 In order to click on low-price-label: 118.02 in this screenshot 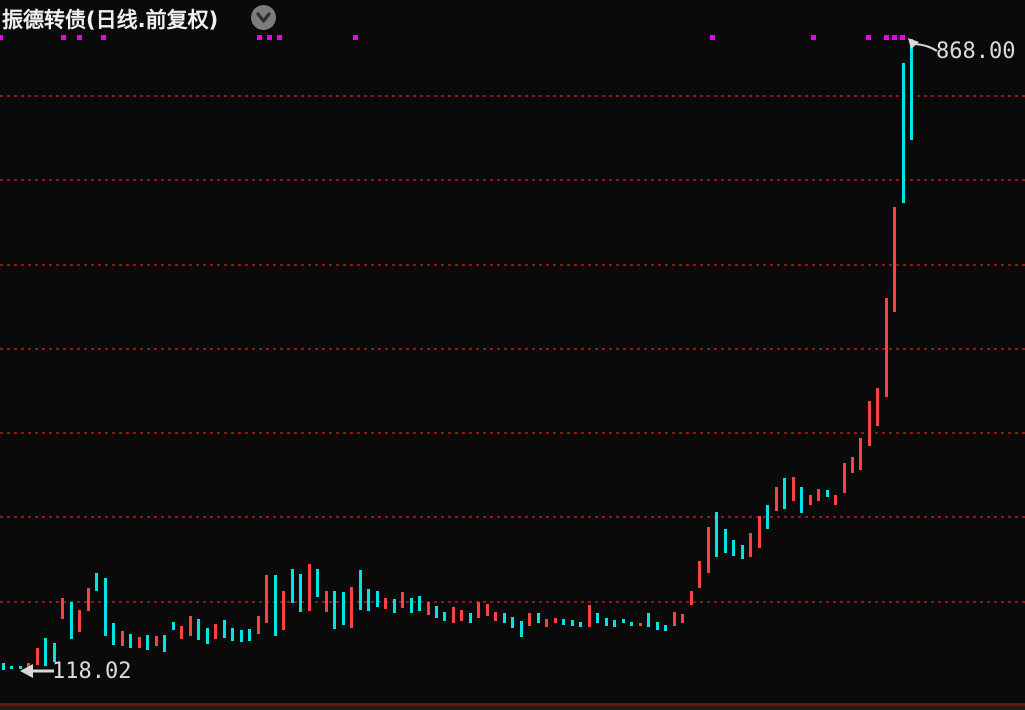, I will do `click(92, 671)`.